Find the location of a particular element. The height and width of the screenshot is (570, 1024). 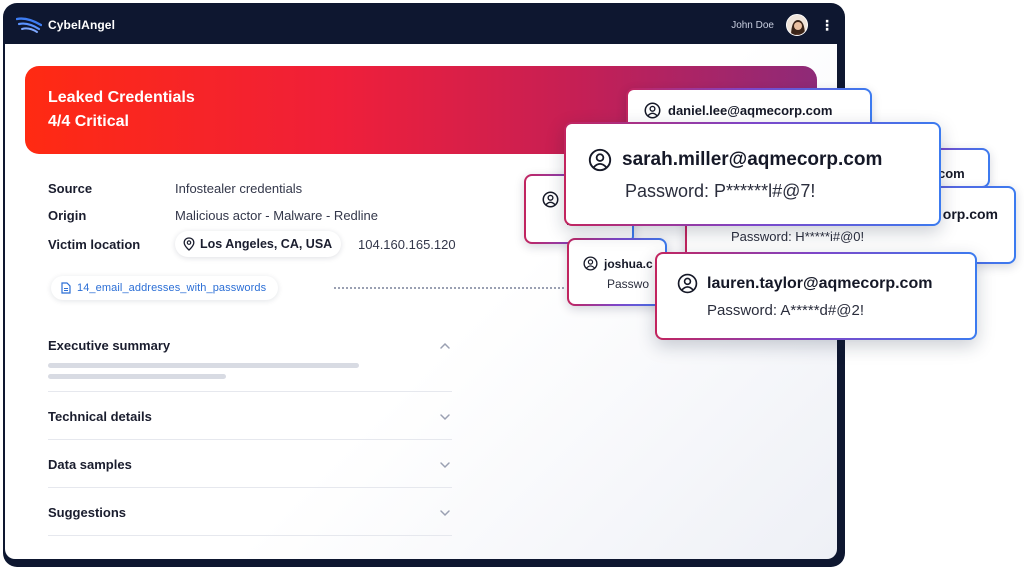

accordion-suggestions: Suggestions is located at coordinates (250, 512).